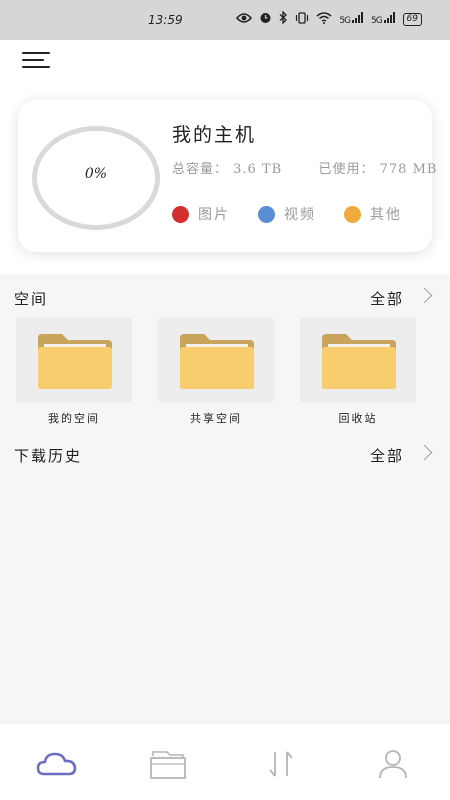  What do you see at coordinates (200, 169) in the screenshot?
I see `total-capacity-label: 总容量：` at bounding box center [200, 169].